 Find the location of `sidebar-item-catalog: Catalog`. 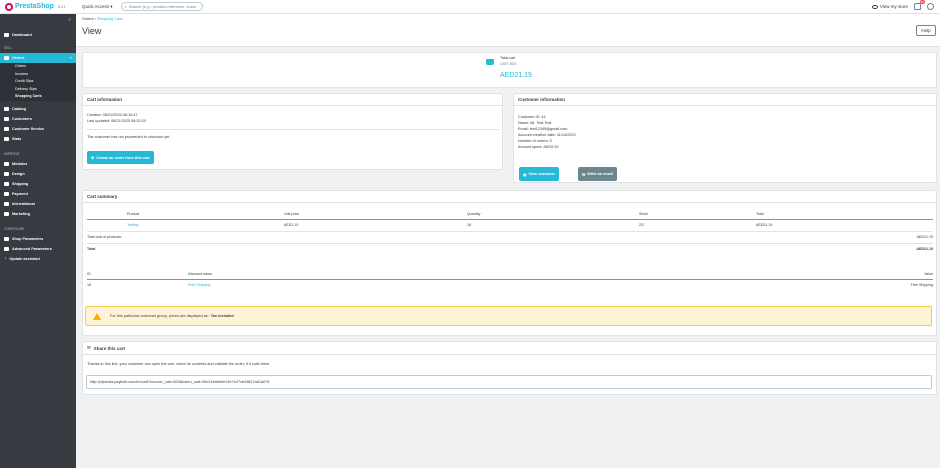

sidebar-item-catalog: Catalog is located at coordinates (38, 109).